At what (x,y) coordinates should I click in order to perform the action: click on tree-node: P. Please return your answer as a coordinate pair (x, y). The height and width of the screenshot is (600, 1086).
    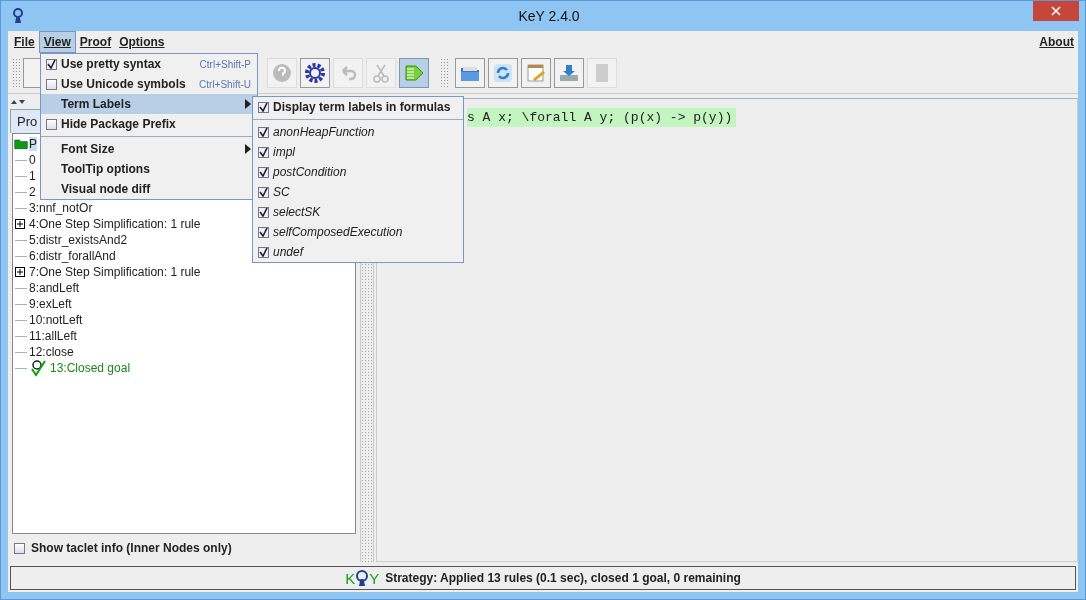
    Looking at the image, I should click on (33, 144).